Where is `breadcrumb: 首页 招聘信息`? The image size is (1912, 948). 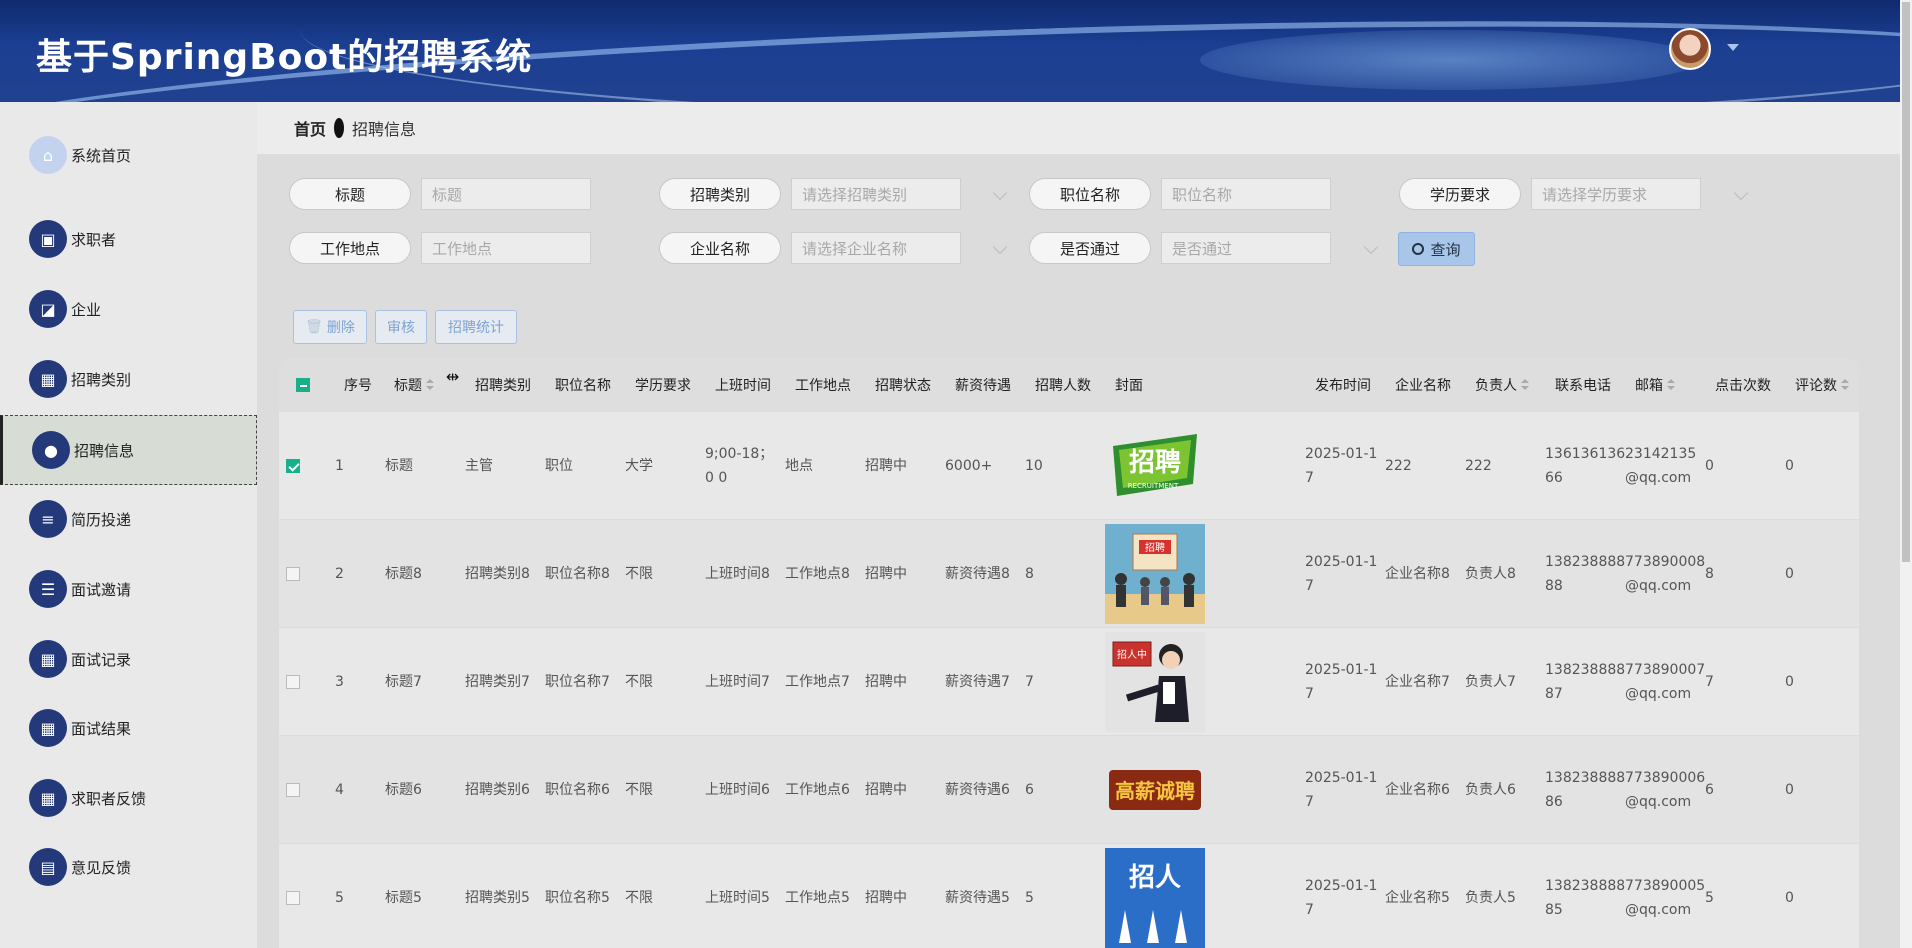
breadcrumb: 首页 招聘信息 is located at coordinates (1078, 128).